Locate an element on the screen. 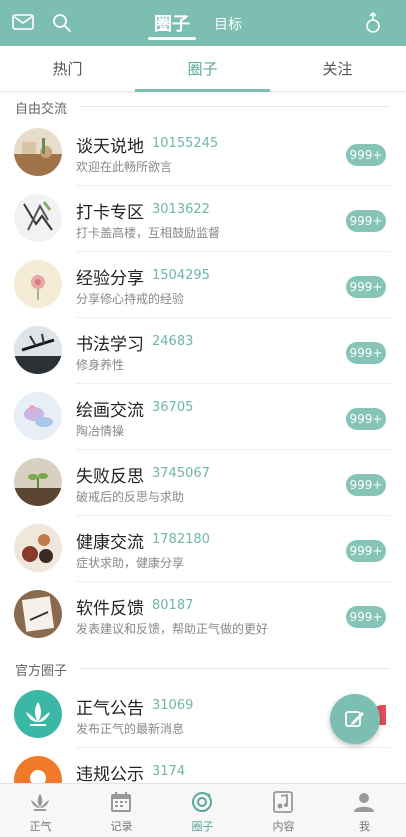 The image size is (406, 837). sub-tabs: 热门 圈子 关注 is located at coordinates (203, 69).